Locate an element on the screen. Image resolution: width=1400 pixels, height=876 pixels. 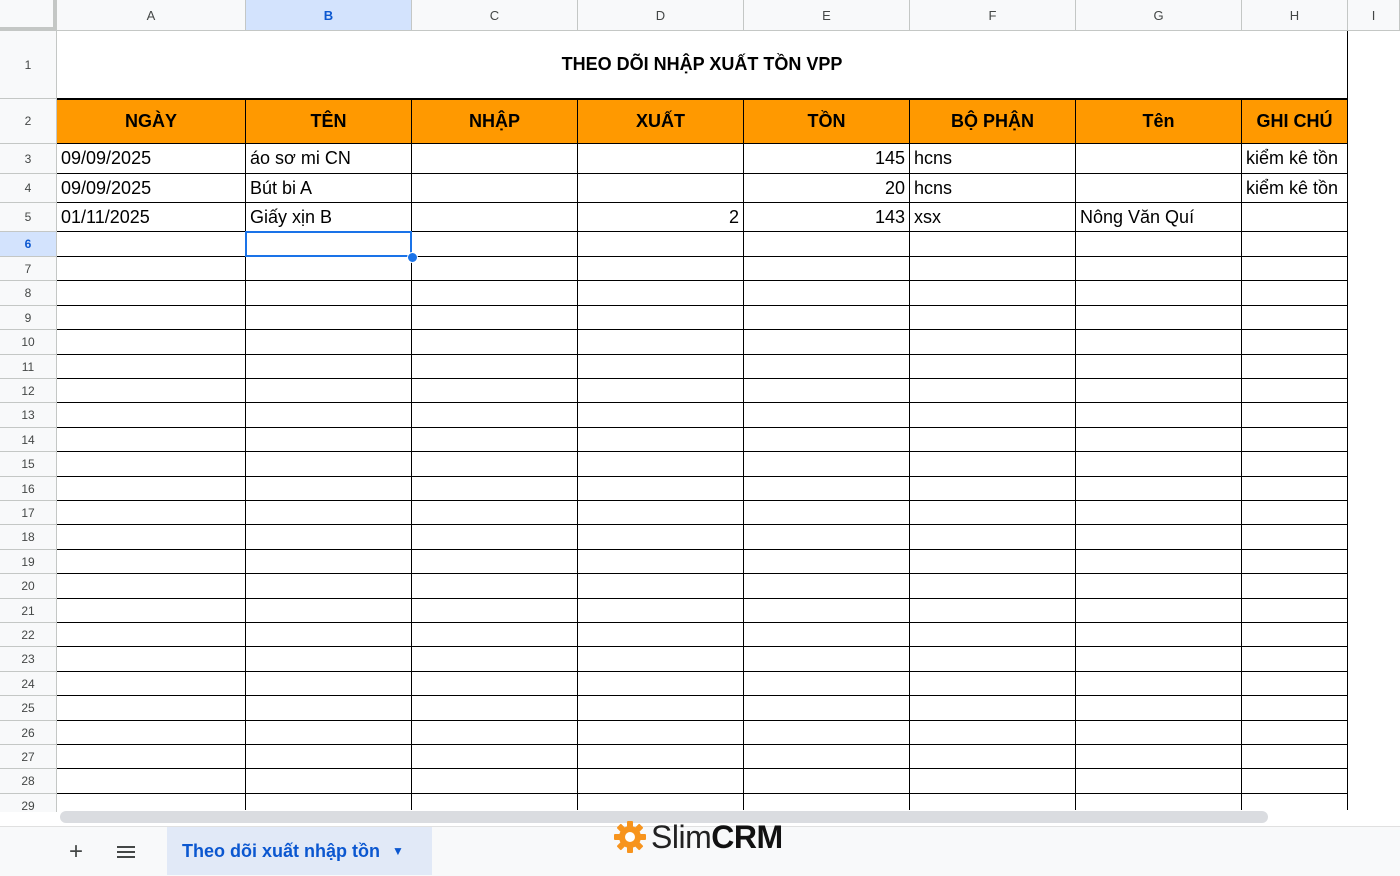
data-cell: 09/09/2025 is located at coordinates (151, 188).